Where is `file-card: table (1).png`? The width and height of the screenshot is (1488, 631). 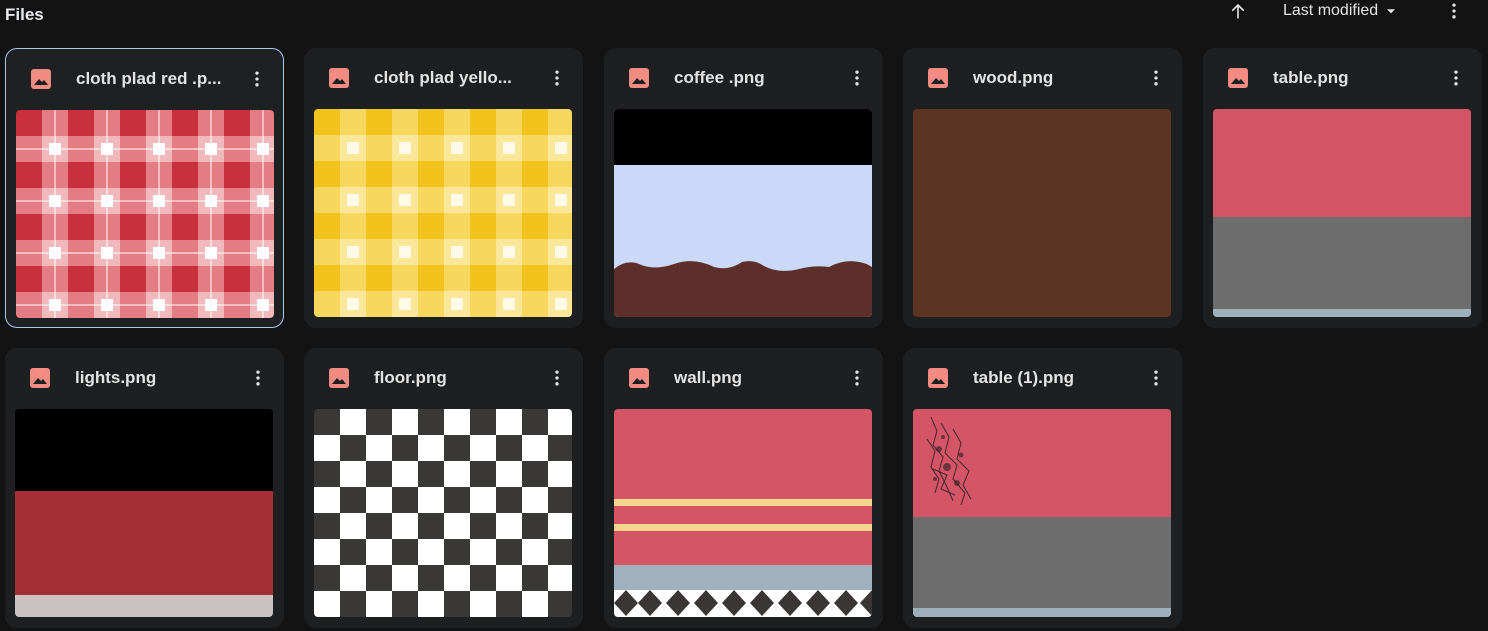
file-card: table (1).png is located at coordinates (1042, 488).